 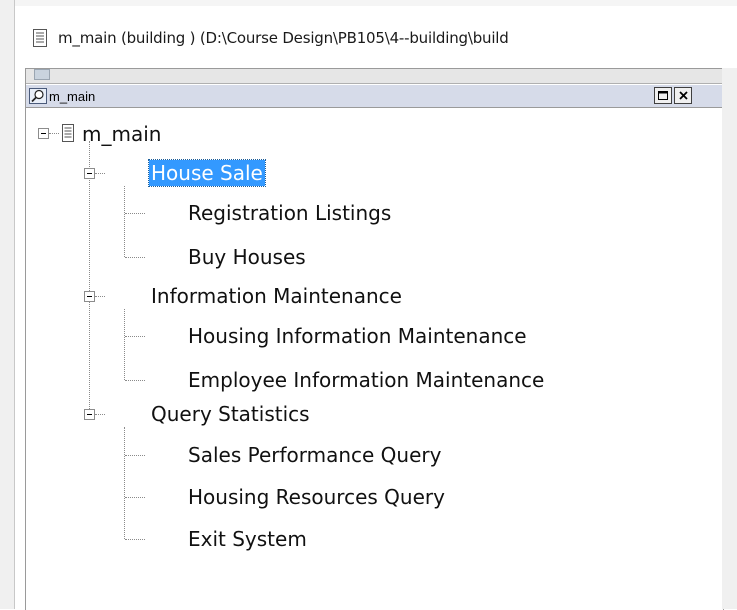 I want to click on close-icon, so click(x=683, y=95).